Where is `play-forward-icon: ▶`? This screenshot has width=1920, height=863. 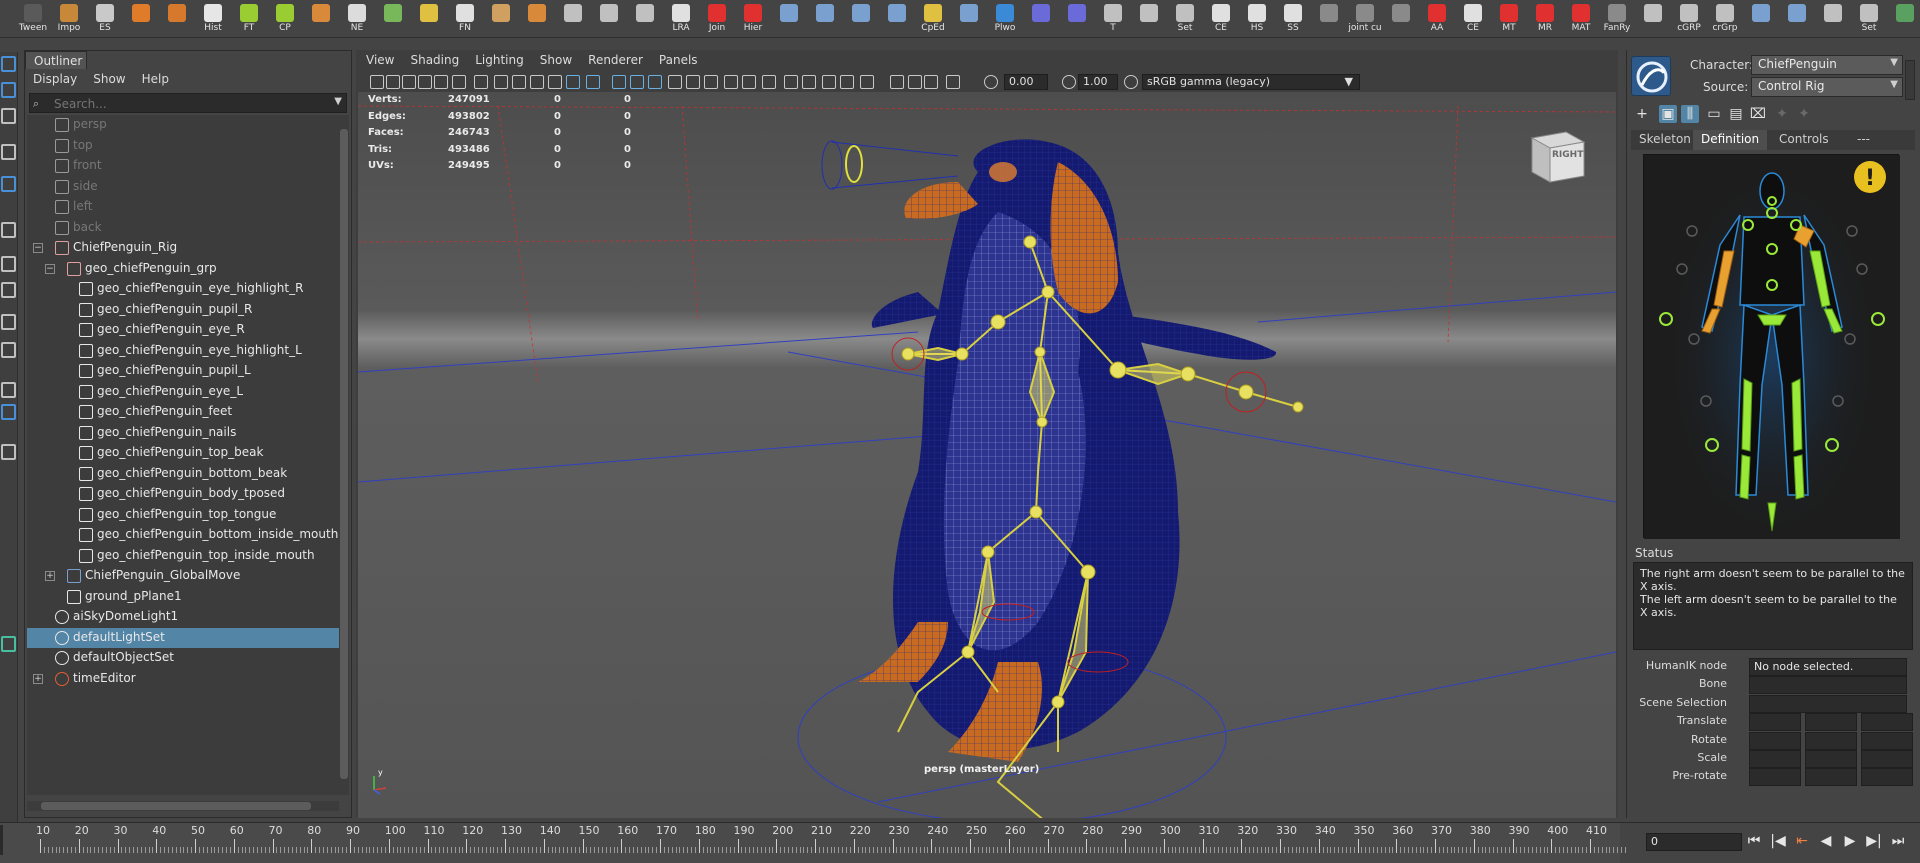
play-forward-icon: ▶ is located at coordinates (1850, 841).